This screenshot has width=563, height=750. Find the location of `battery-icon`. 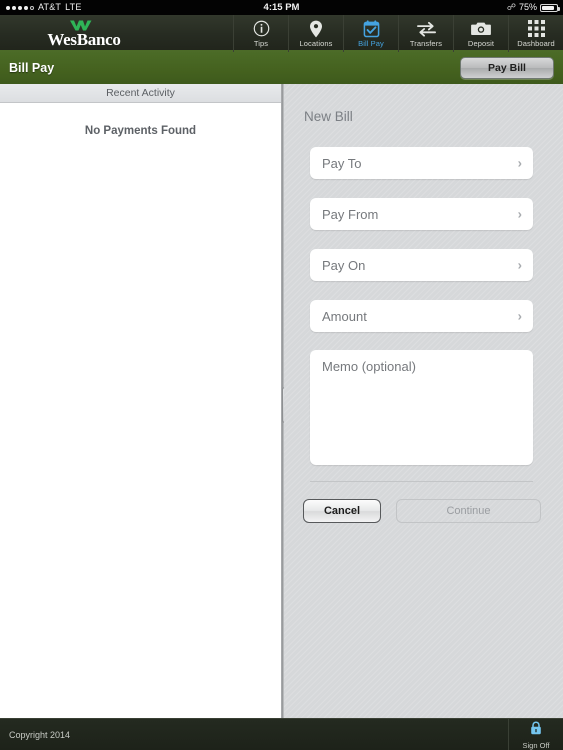

battery-icon is located at coordinates (550, 7).